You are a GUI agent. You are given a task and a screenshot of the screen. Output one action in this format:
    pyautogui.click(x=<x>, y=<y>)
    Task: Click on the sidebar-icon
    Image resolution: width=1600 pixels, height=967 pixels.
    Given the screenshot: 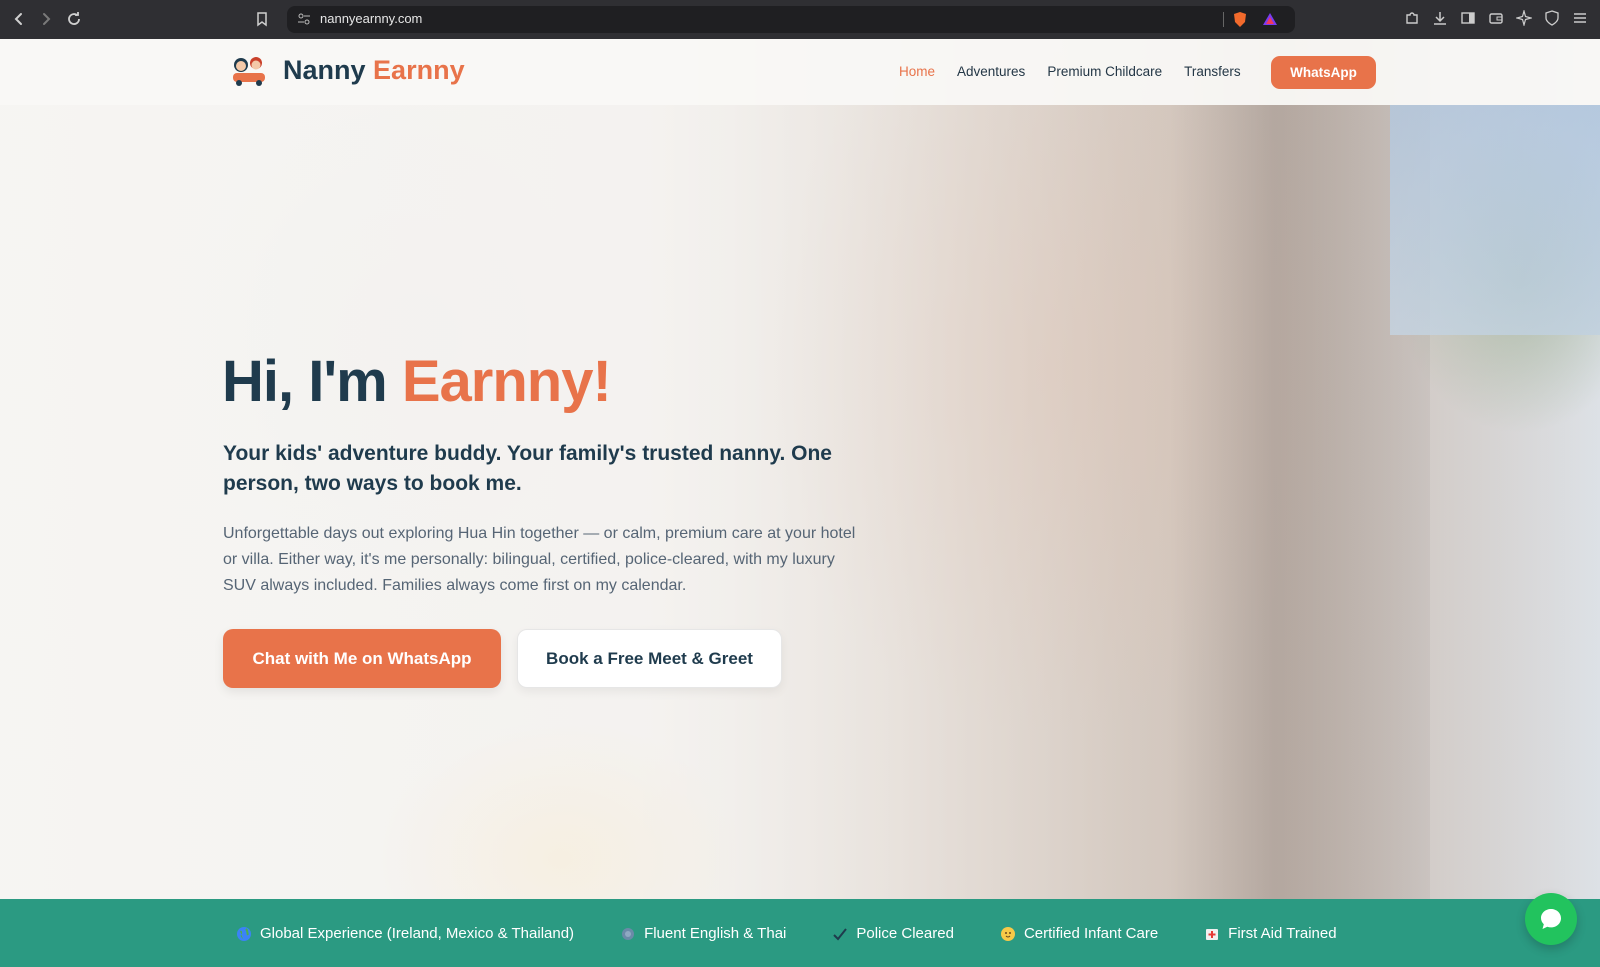 What is the action you would take?
    pyautogui.click(x=1468, y=18)
    